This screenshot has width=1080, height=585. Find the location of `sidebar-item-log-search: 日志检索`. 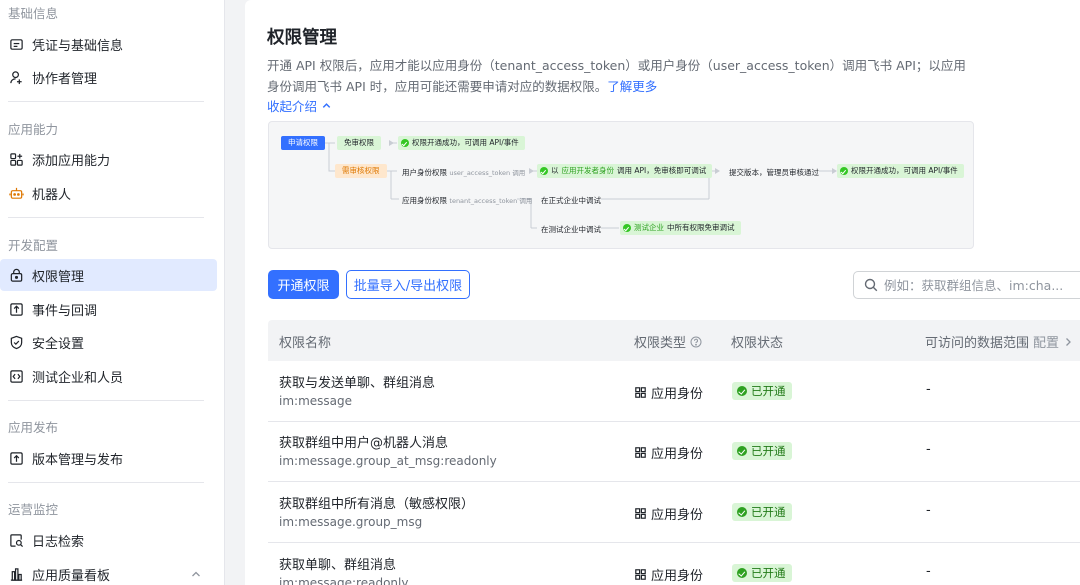

sidebar-item-log-search: 日志检索 is located at coordinates (108, 540).